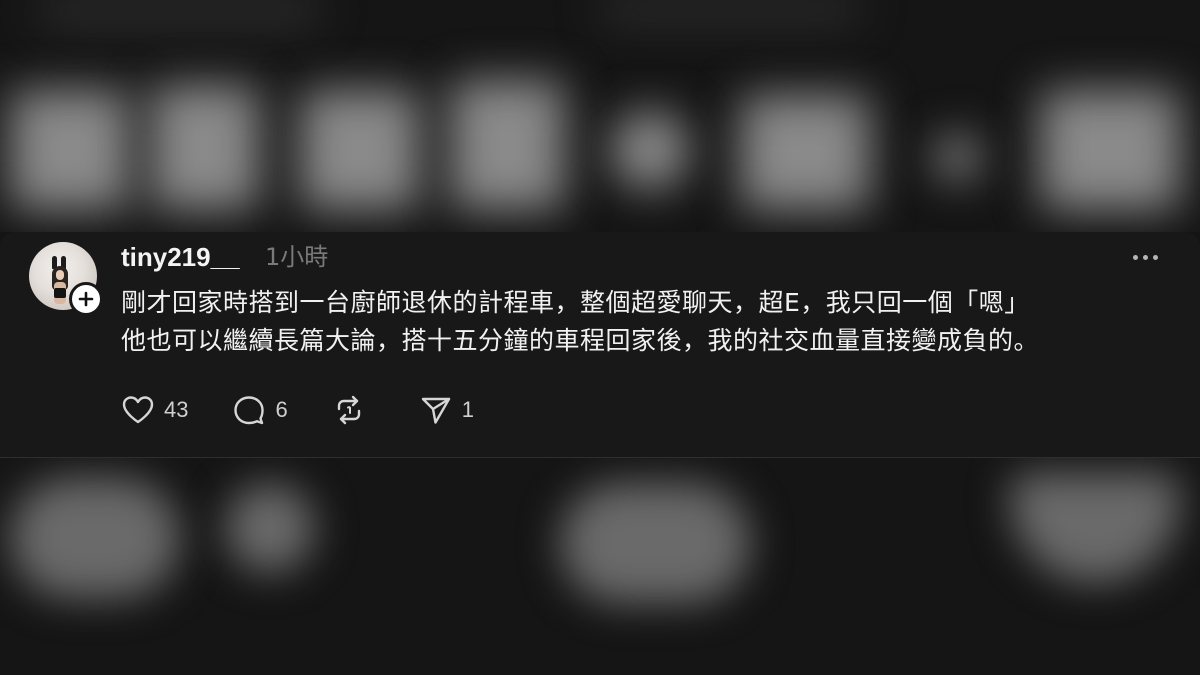 This screenshot has height=675, width=1200. What do you see at coordinates (281, 409) in the screenshot?
I see `comment-count: 6` at bounding box center [281, 409].